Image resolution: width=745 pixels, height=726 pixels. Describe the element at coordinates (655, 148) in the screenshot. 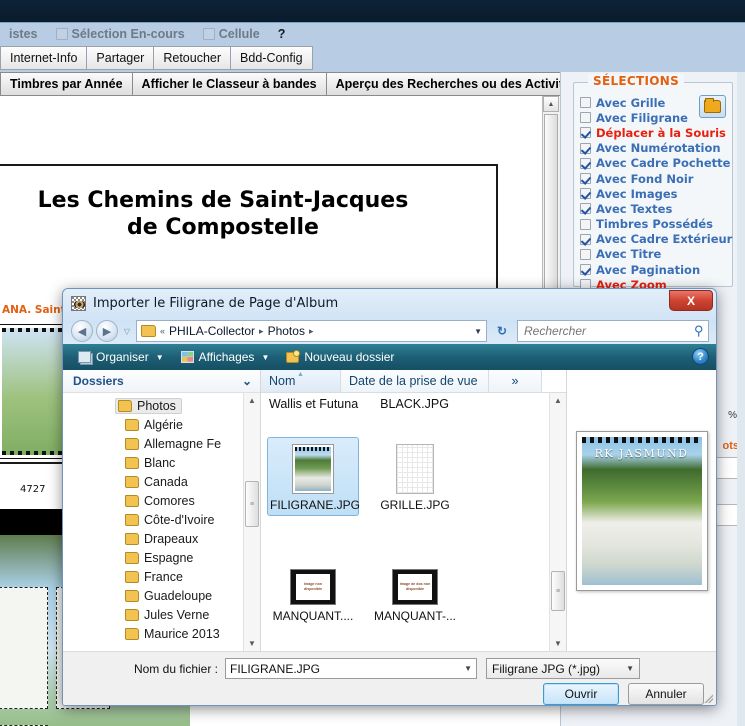

I see `checkbox-row-avec-numerotation: Avec Numérotation` at that location.